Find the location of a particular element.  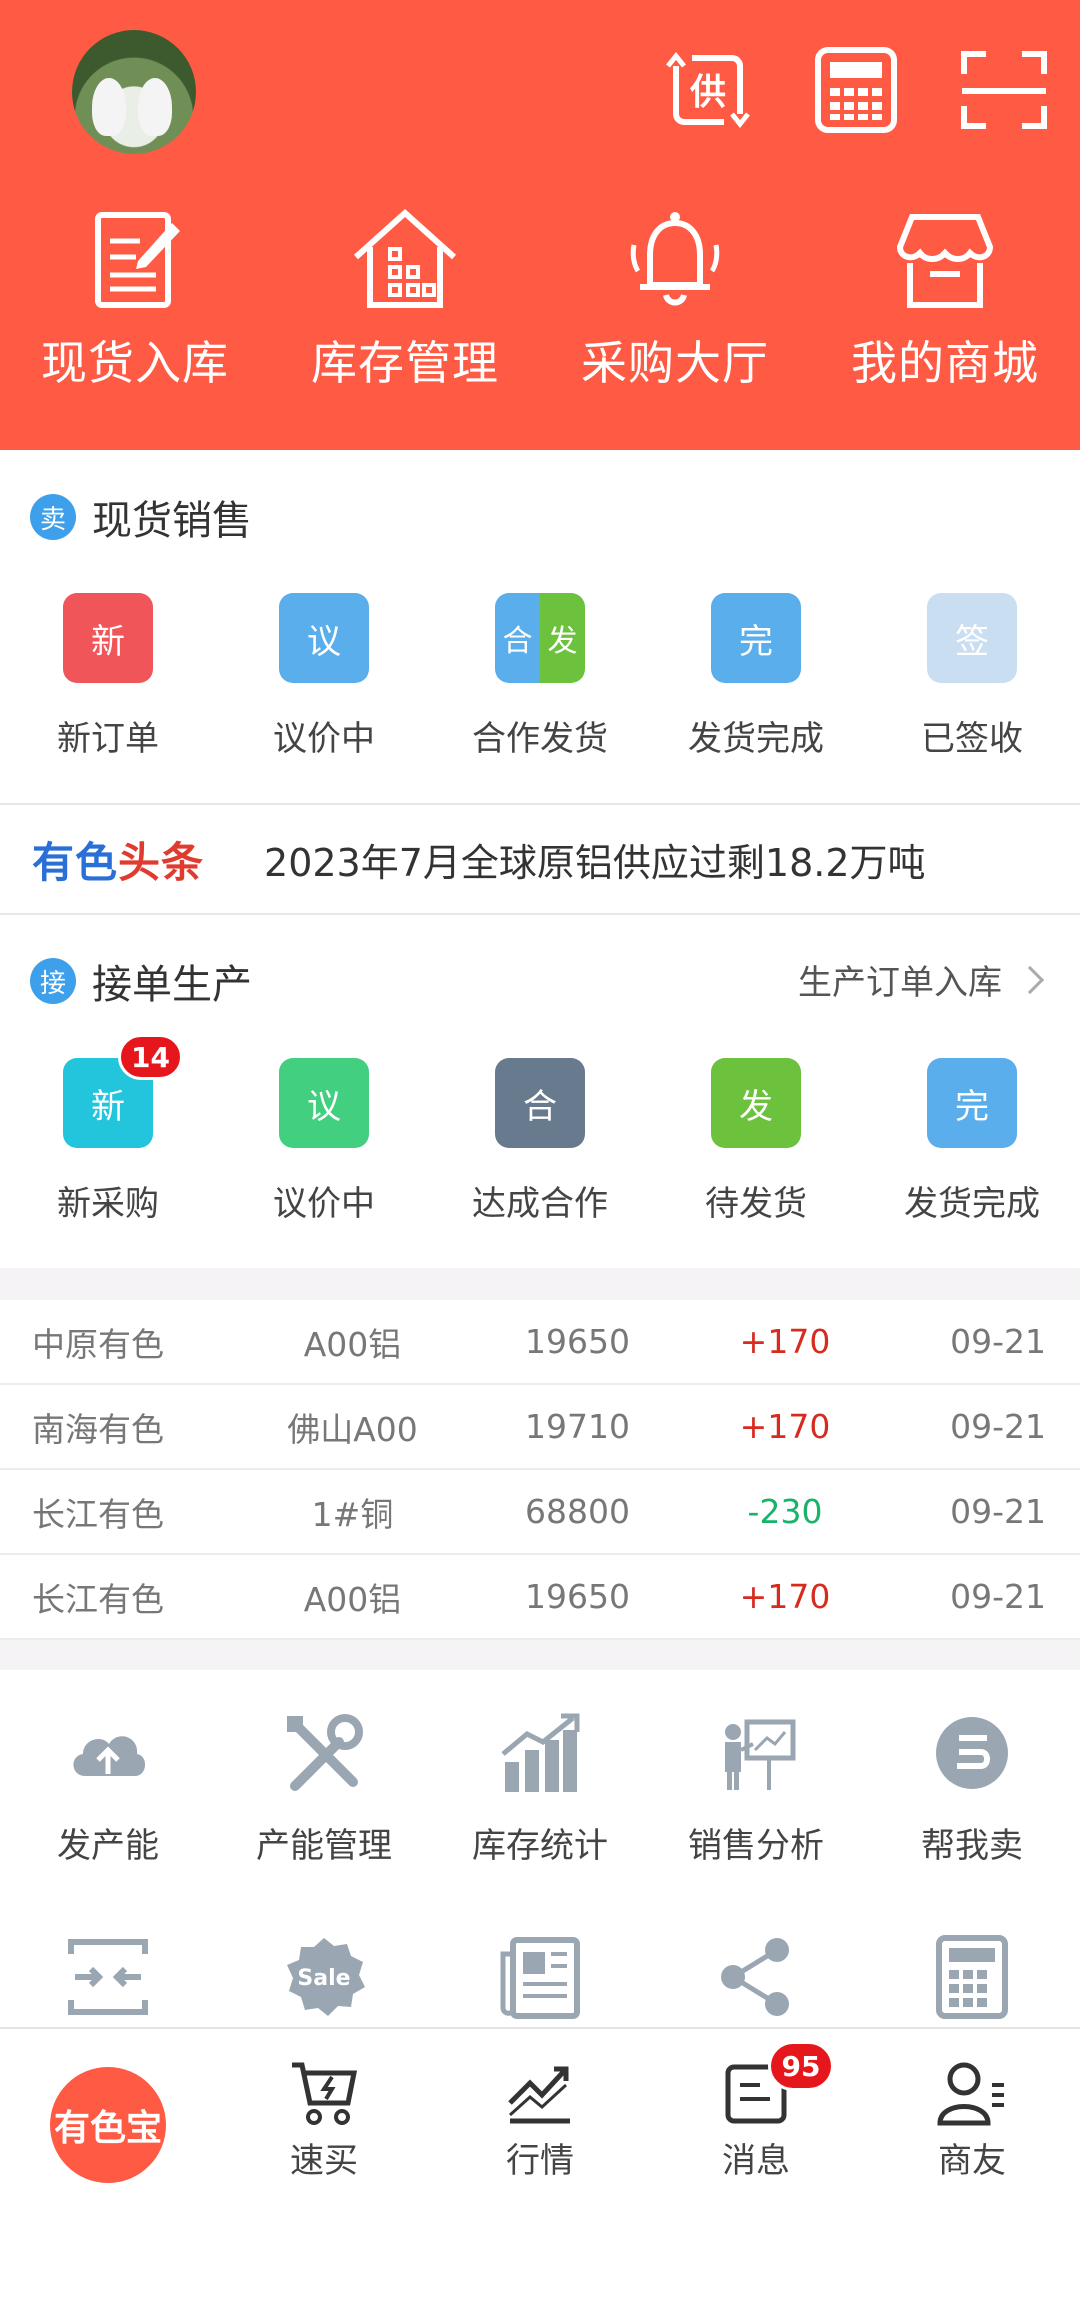

prod-shipped: 完 发货完成 is located at coordinates (972, 1141).